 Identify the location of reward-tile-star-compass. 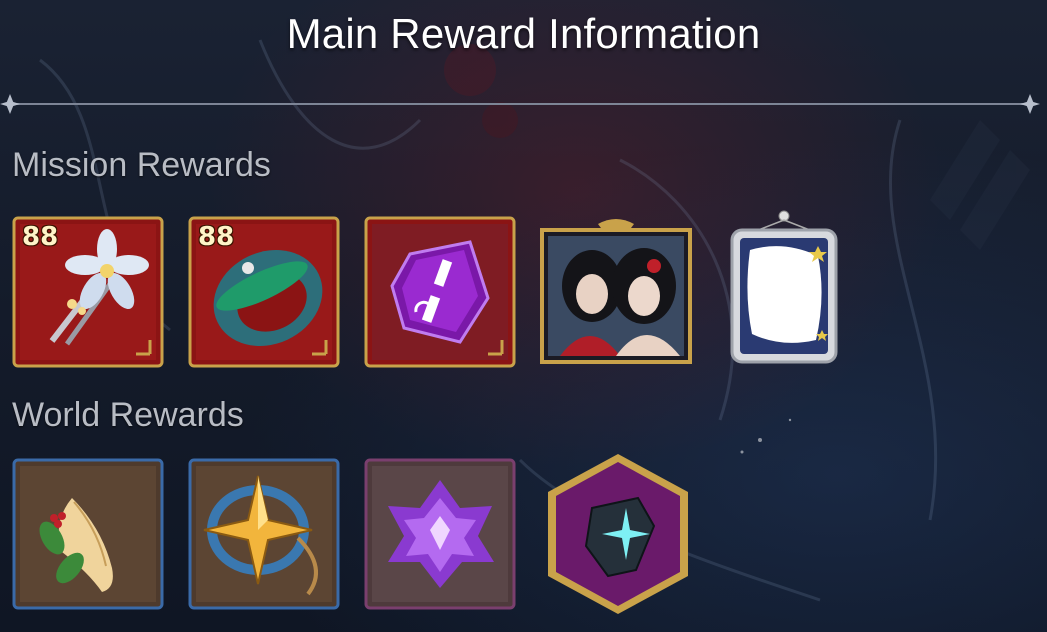
(264, 534).